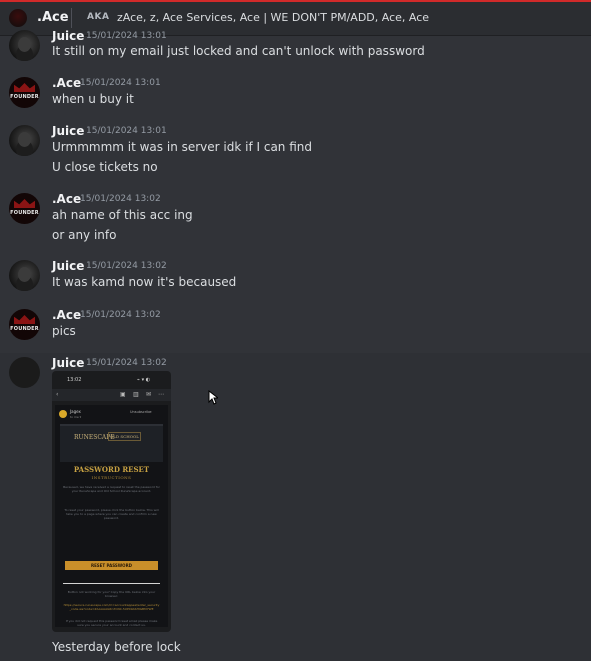  Describe the element at coordinates (76, 417) in the screenshot. I see `email-recipient: to me ▾` at that location.